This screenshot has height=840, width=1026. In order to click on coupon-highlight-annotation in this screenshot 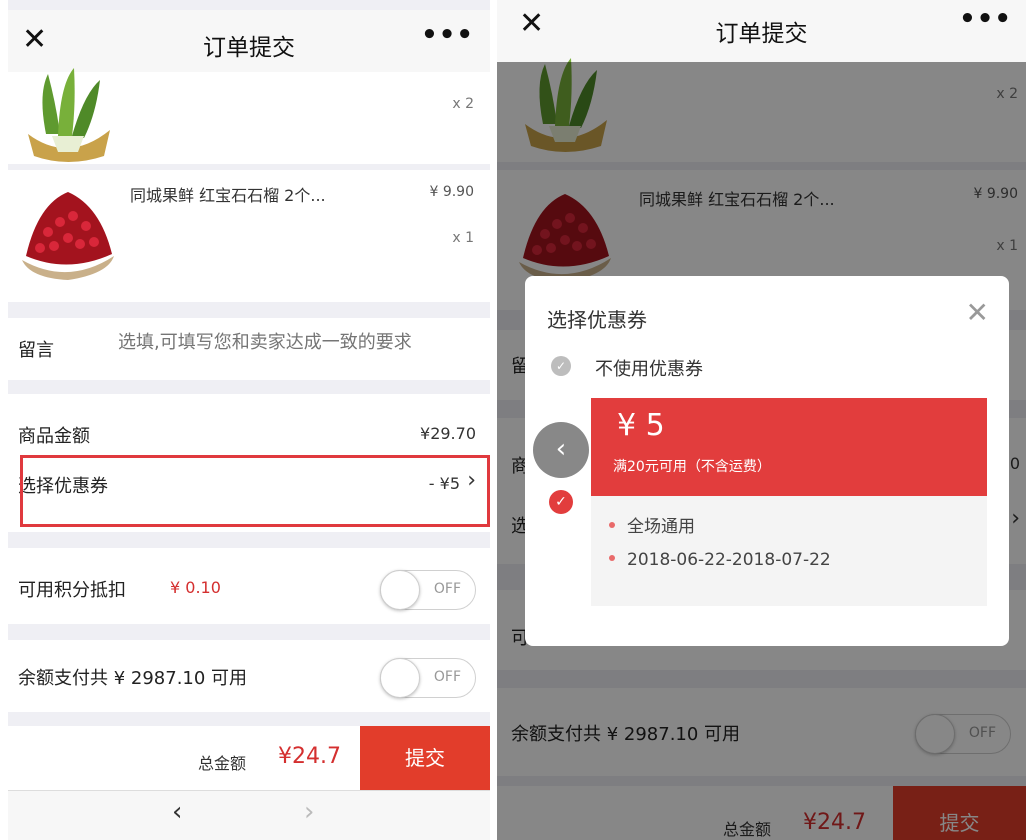, I will do `click(255, 491)`.